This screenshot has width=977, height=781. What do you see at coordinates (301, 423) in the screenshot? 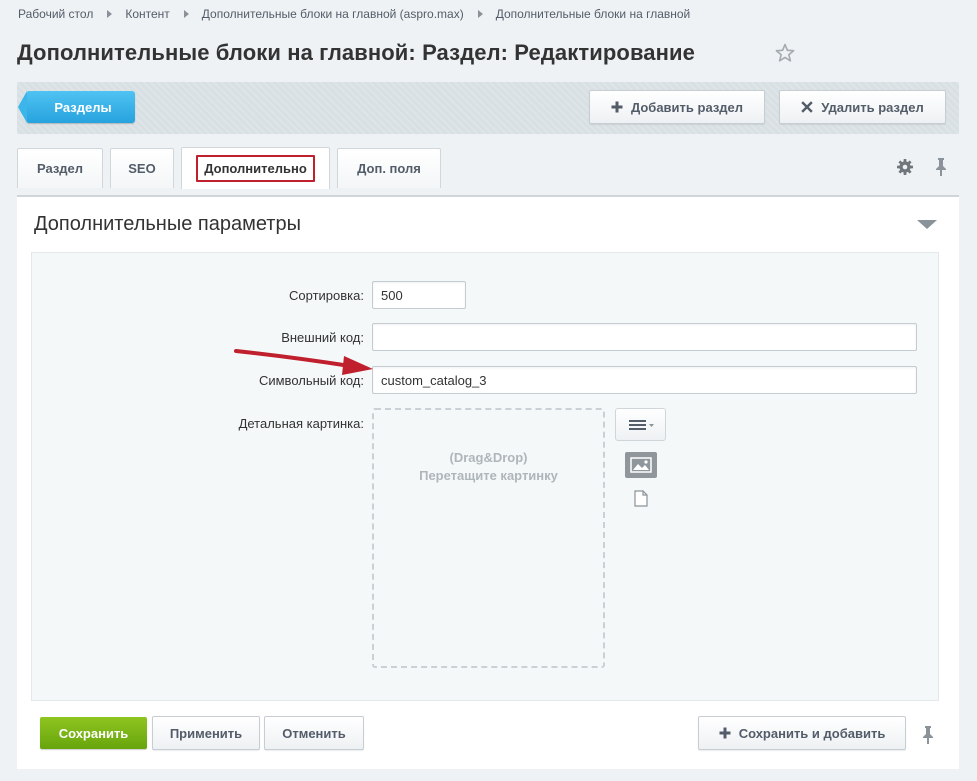
I see `detail-picture-label: Детальная картинка:` at bounding box center [301, 423].